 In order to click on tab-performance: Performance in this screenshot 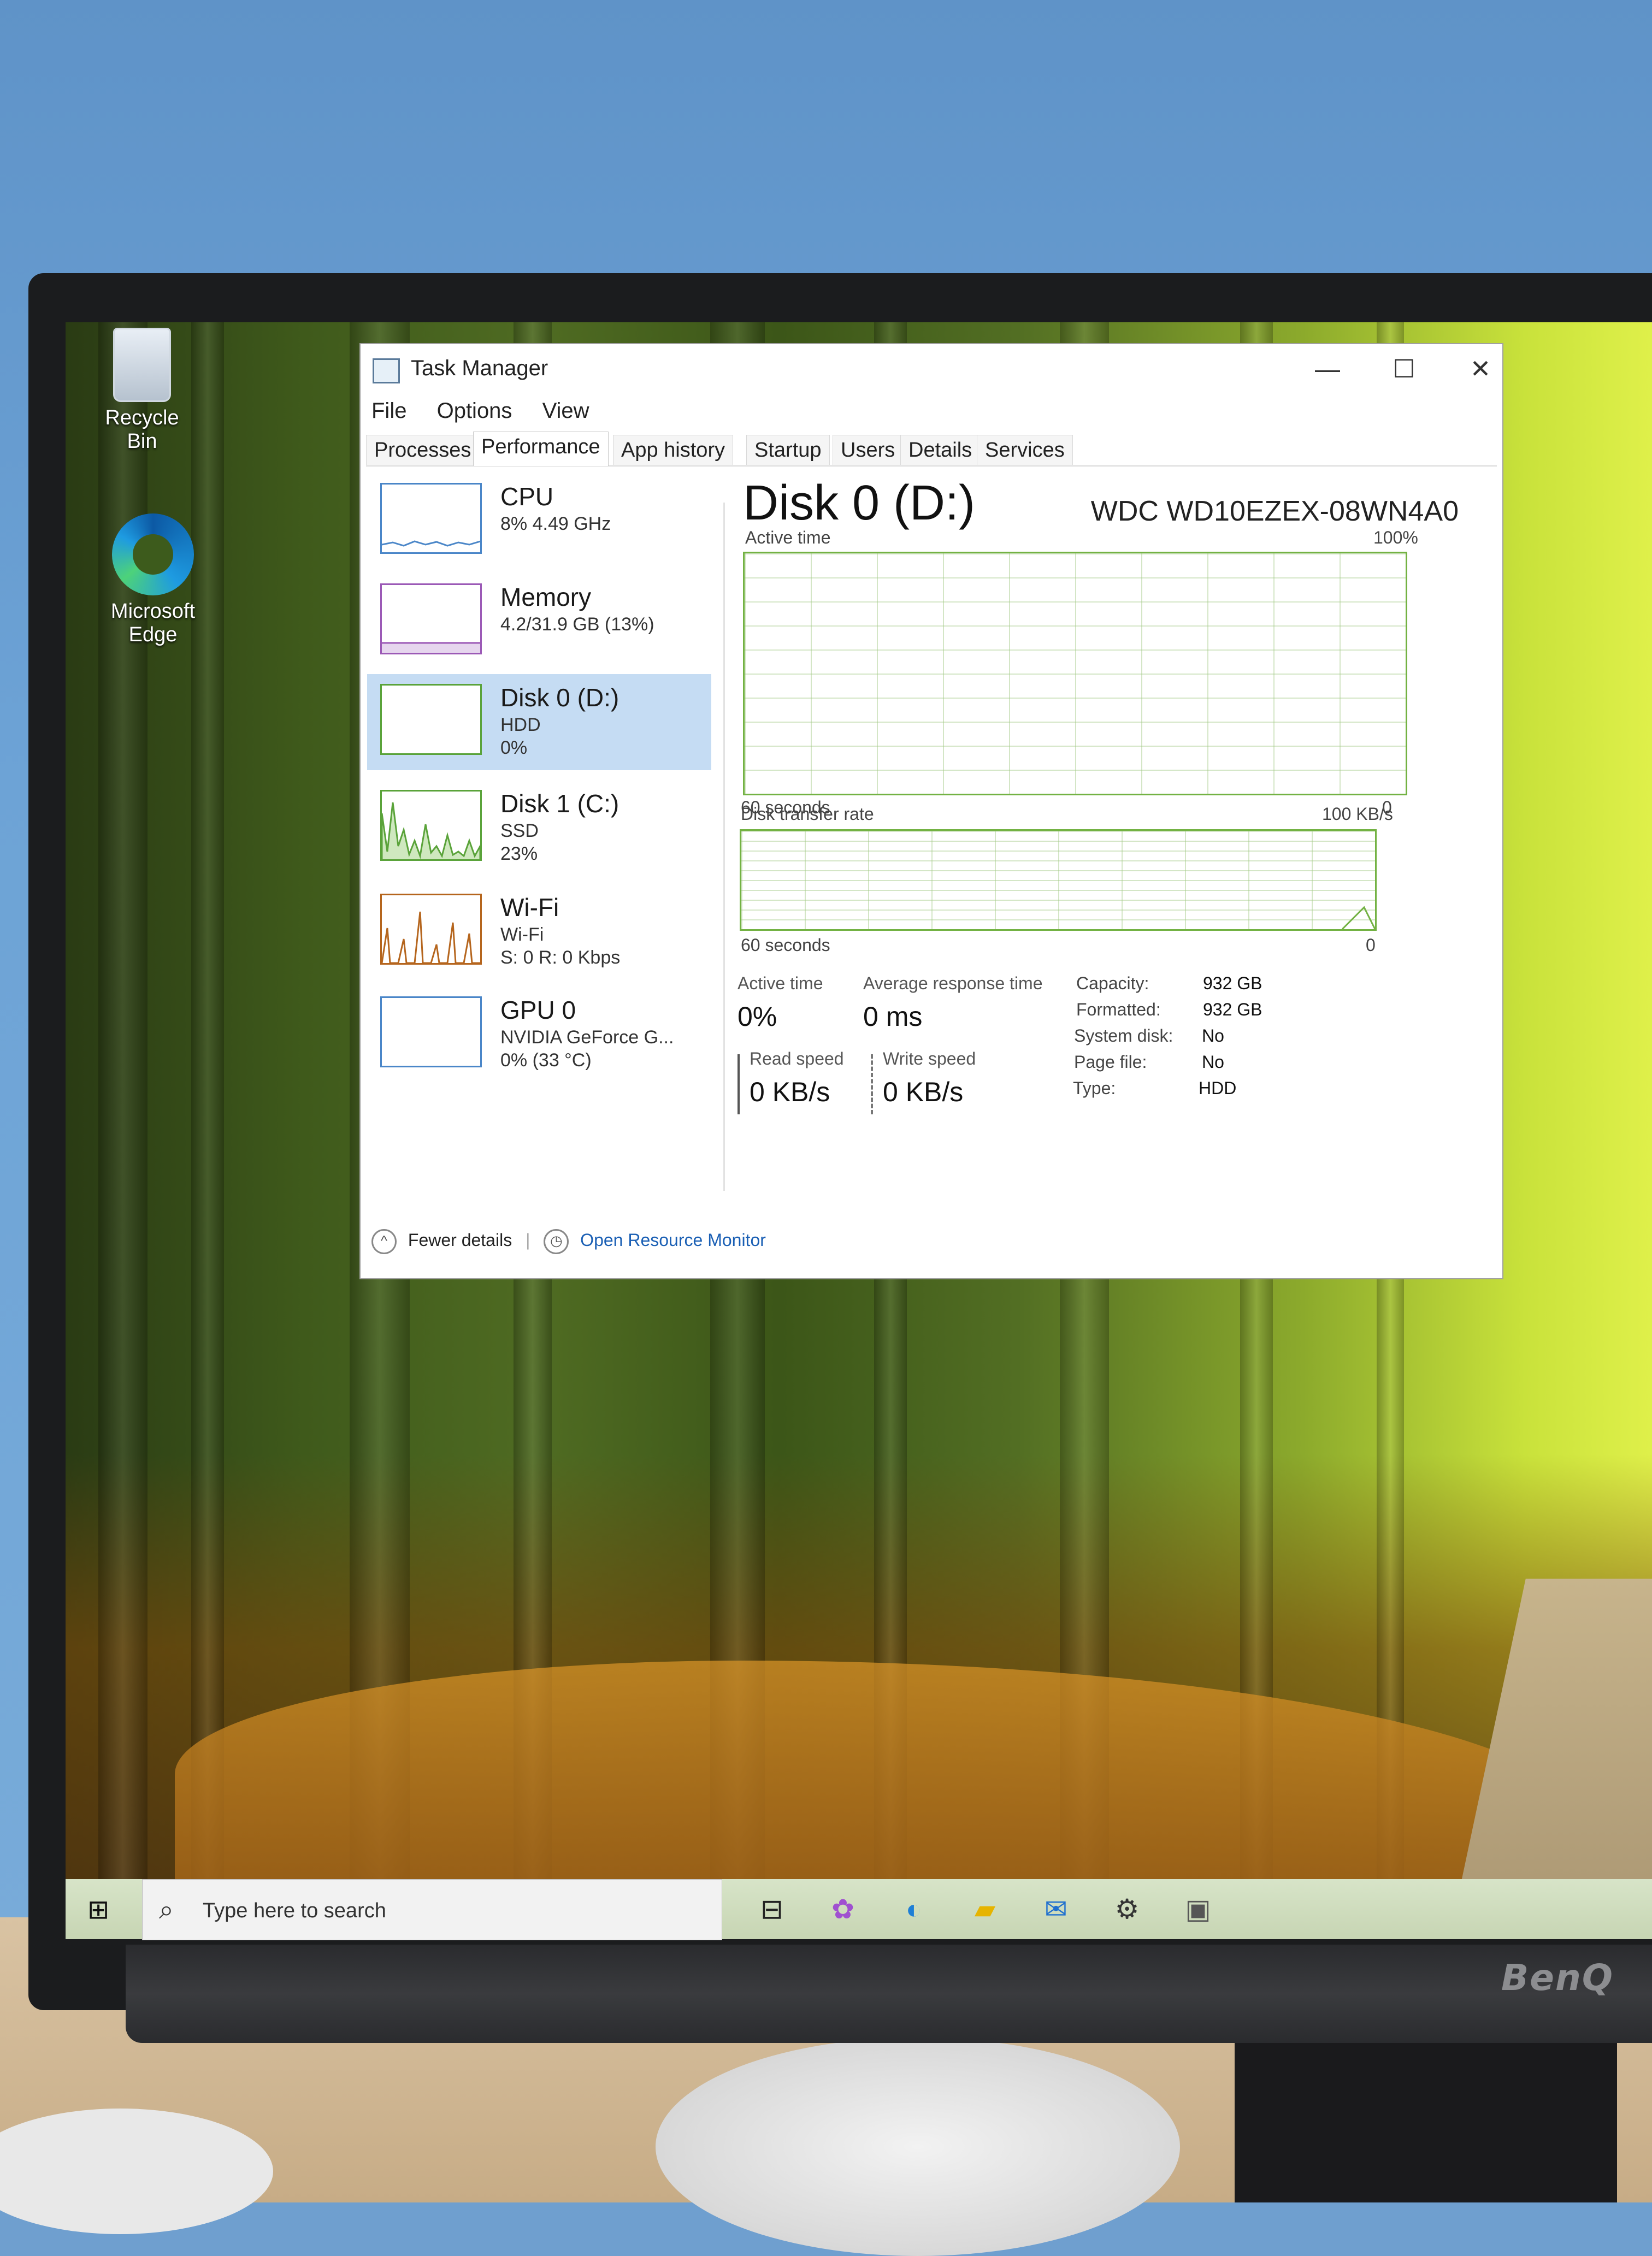, I will do `click(541, 449)`.